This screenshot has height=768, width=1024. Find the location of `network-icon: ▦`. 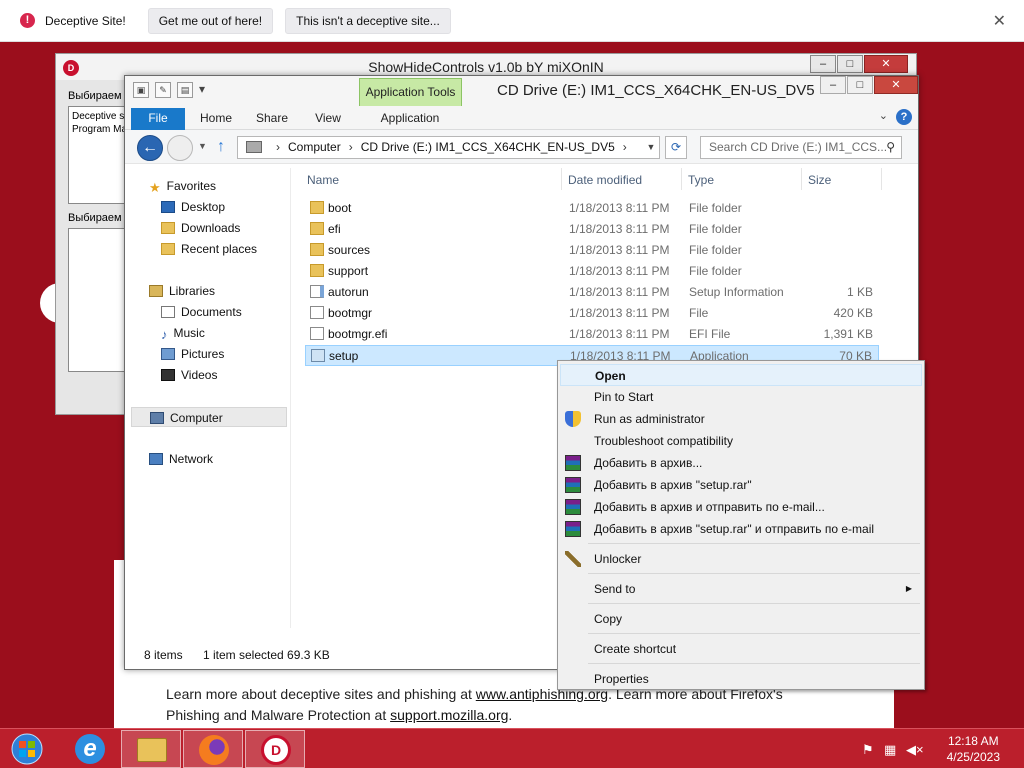

network-icon: ▦ is located at coordinates (890, 750).